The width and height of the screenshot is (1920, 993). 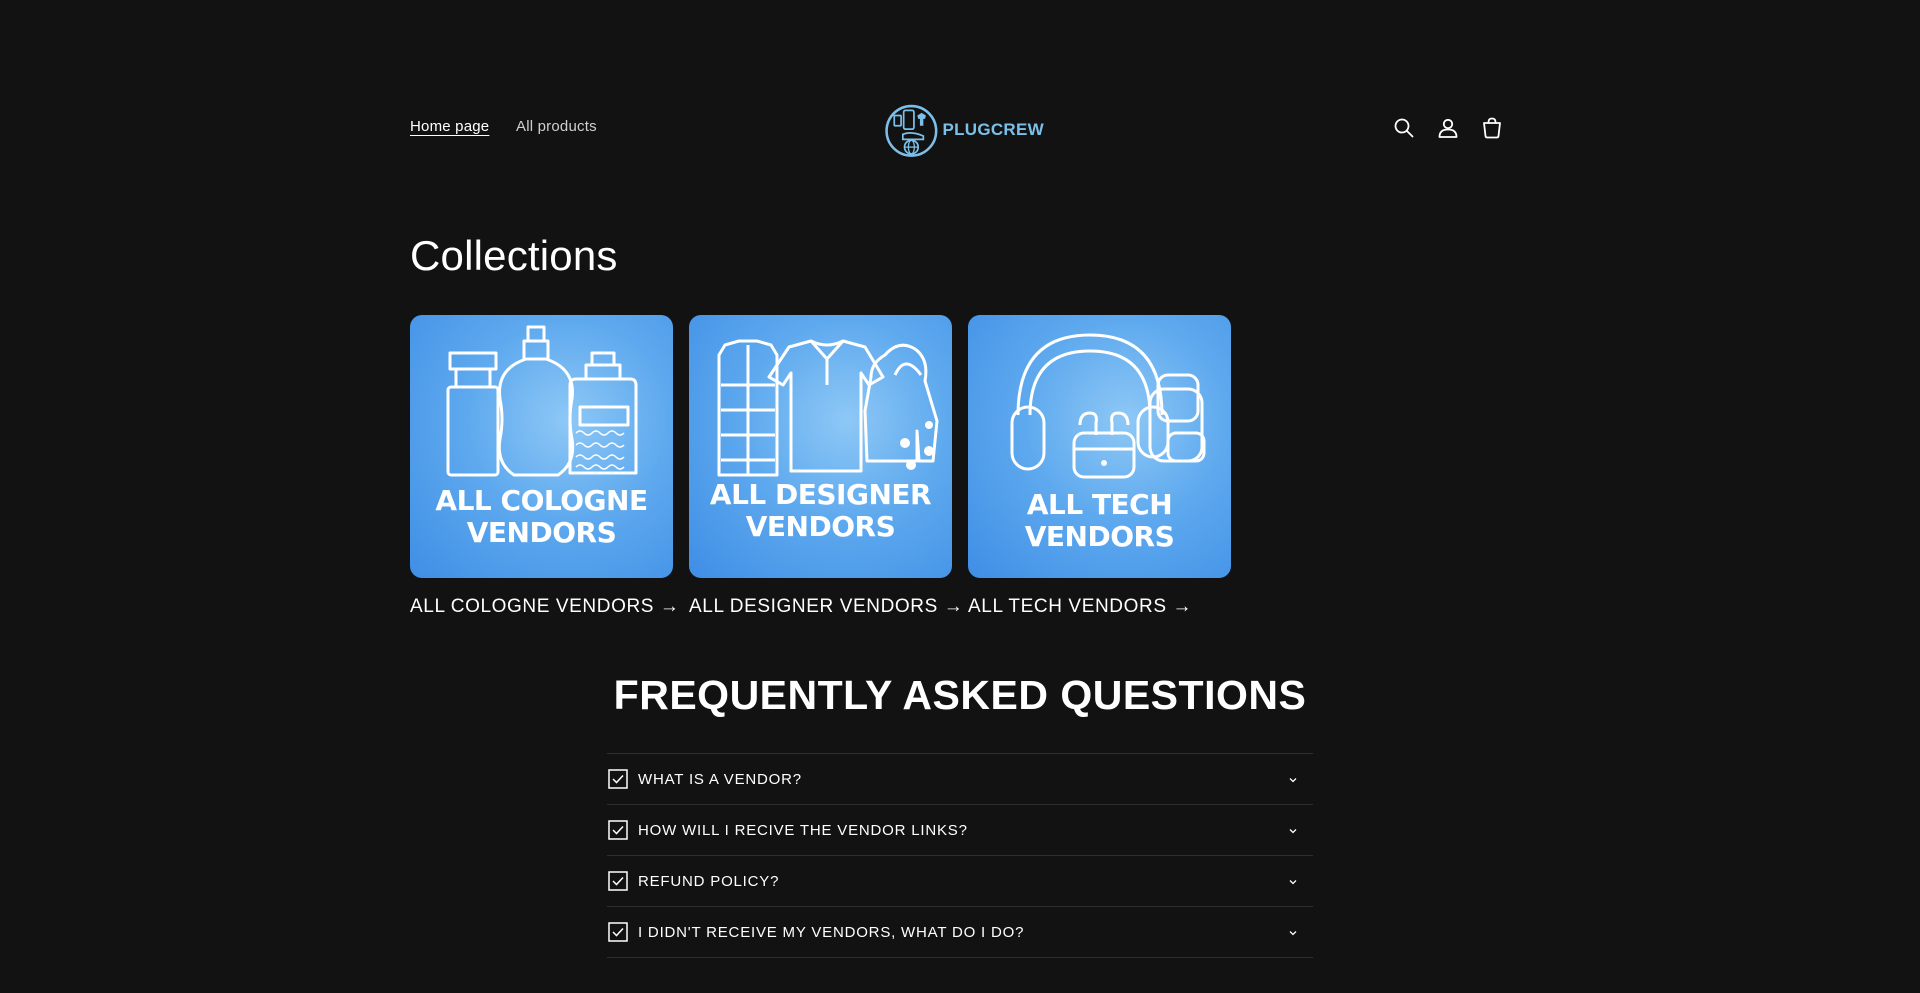 I want to click on faq-title: FREQUENTLY ASKED QUESTIONS, so click(x=960, y=695).